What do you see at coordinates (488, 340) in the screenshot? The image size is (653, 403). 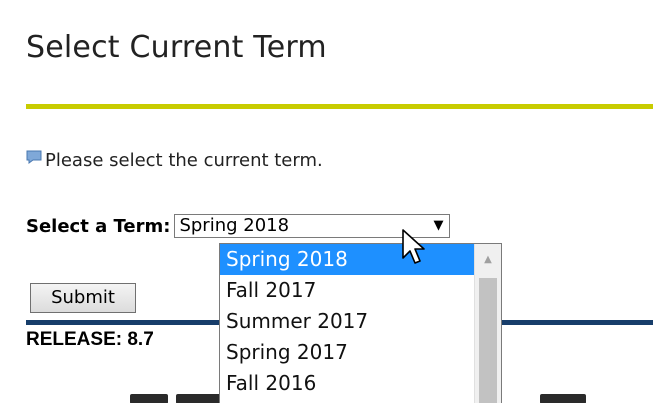 I see `scroll-thumb` at bounding box center [488, 340].